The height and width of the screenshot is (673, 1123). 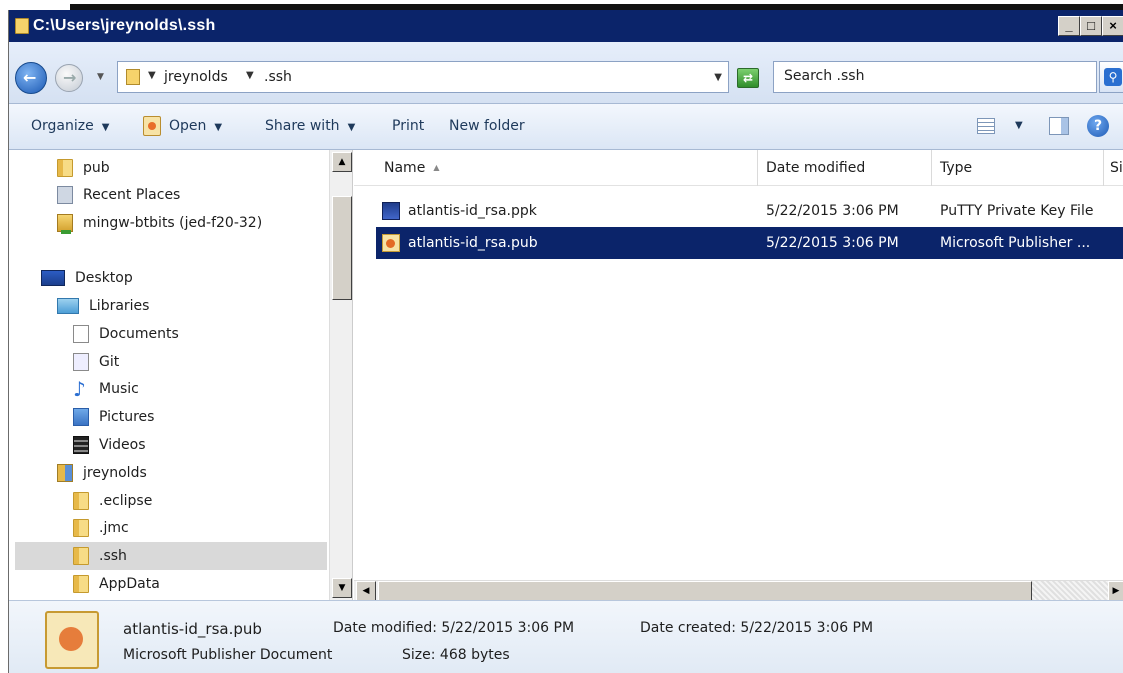 I want to click on column-header-size: Size, so click(x=1113, y=168).